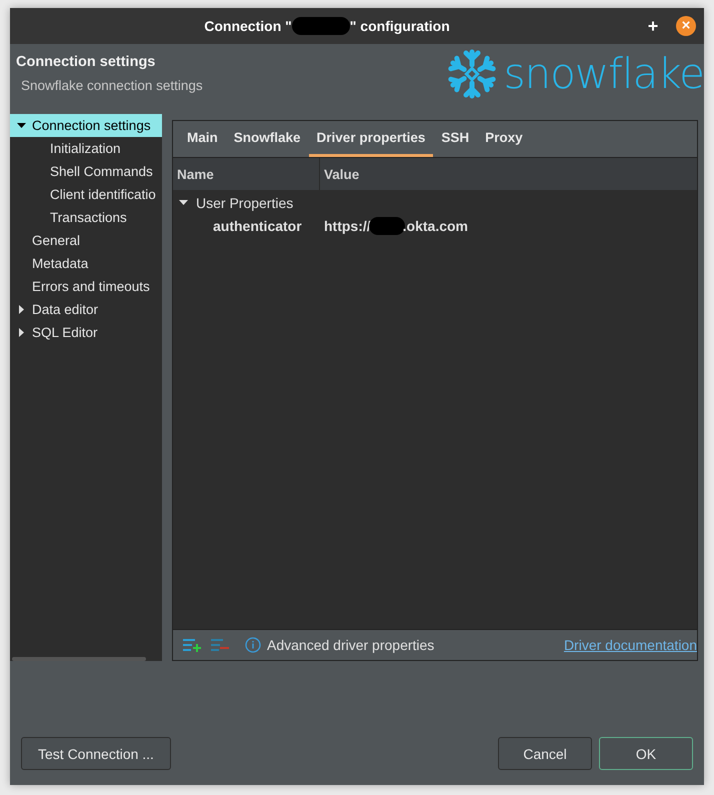  What do you see at coordinates (245, 202) in the screenshot?
I see `group-label: User Properties` at bounding box center [245, 202].